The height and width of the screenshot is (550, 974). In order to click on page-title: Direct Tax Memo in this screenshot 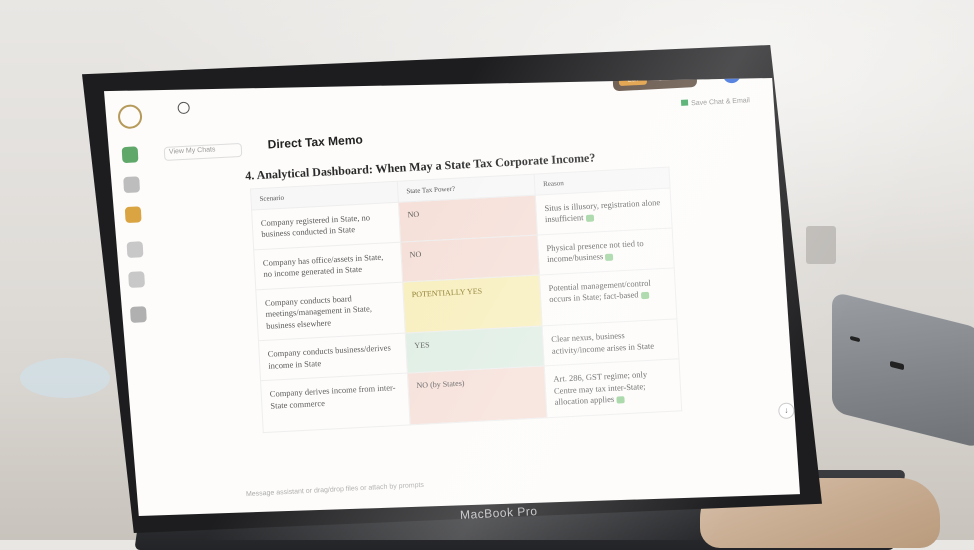, I will do `click(315, 142)`.